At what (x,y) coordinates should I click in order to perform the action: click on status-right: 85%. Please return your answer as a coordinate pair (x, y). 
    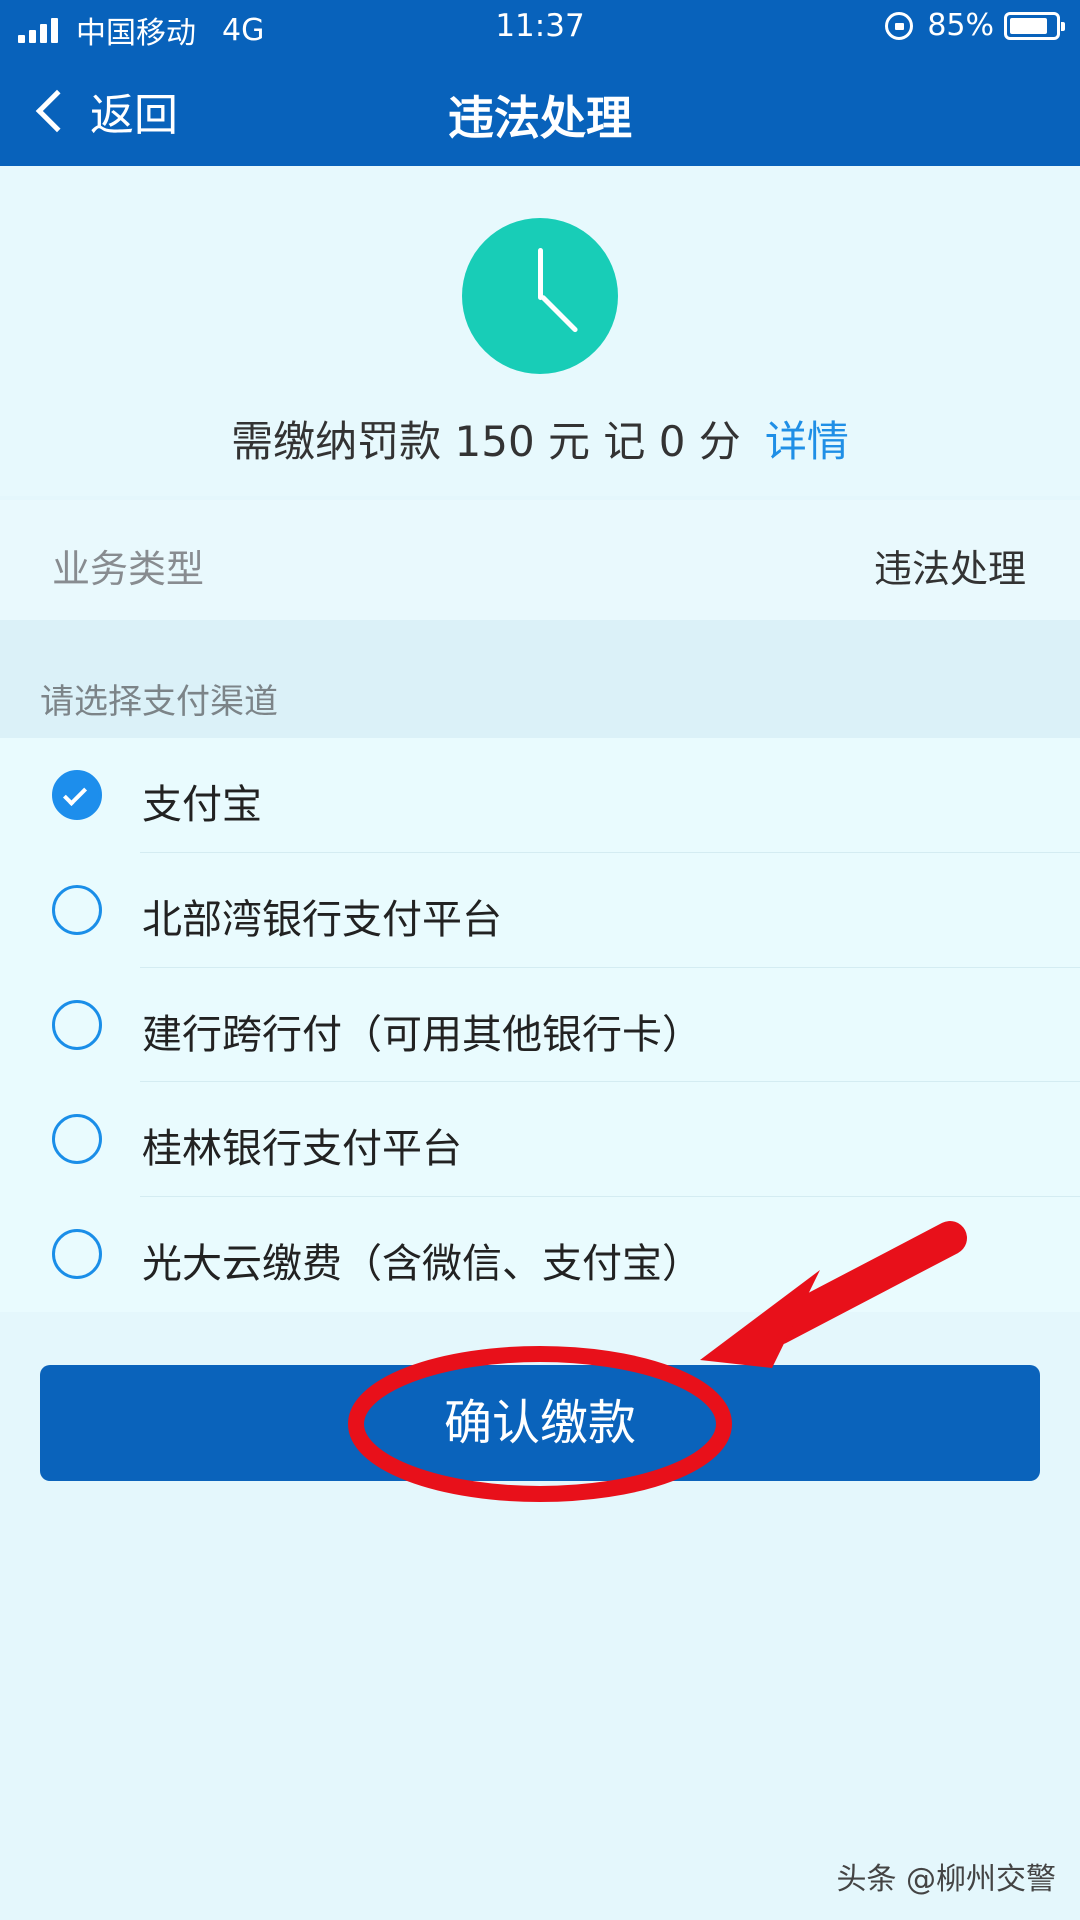
    Looking at the image, I should click on (975, 25).